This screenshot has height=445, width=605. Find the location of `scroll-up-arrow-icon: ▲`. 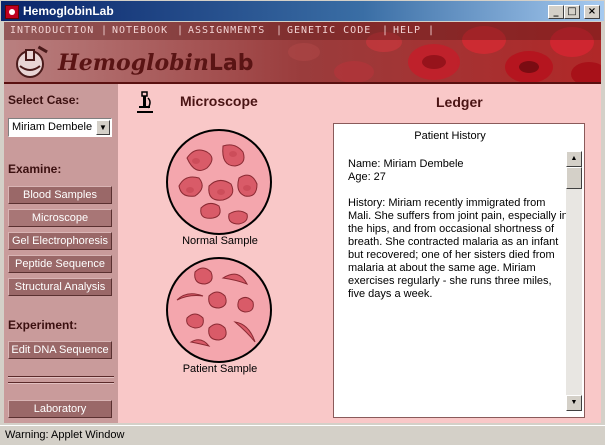

scroll-up-arrow-icon: ▲ is located at coordinates (574, 159).